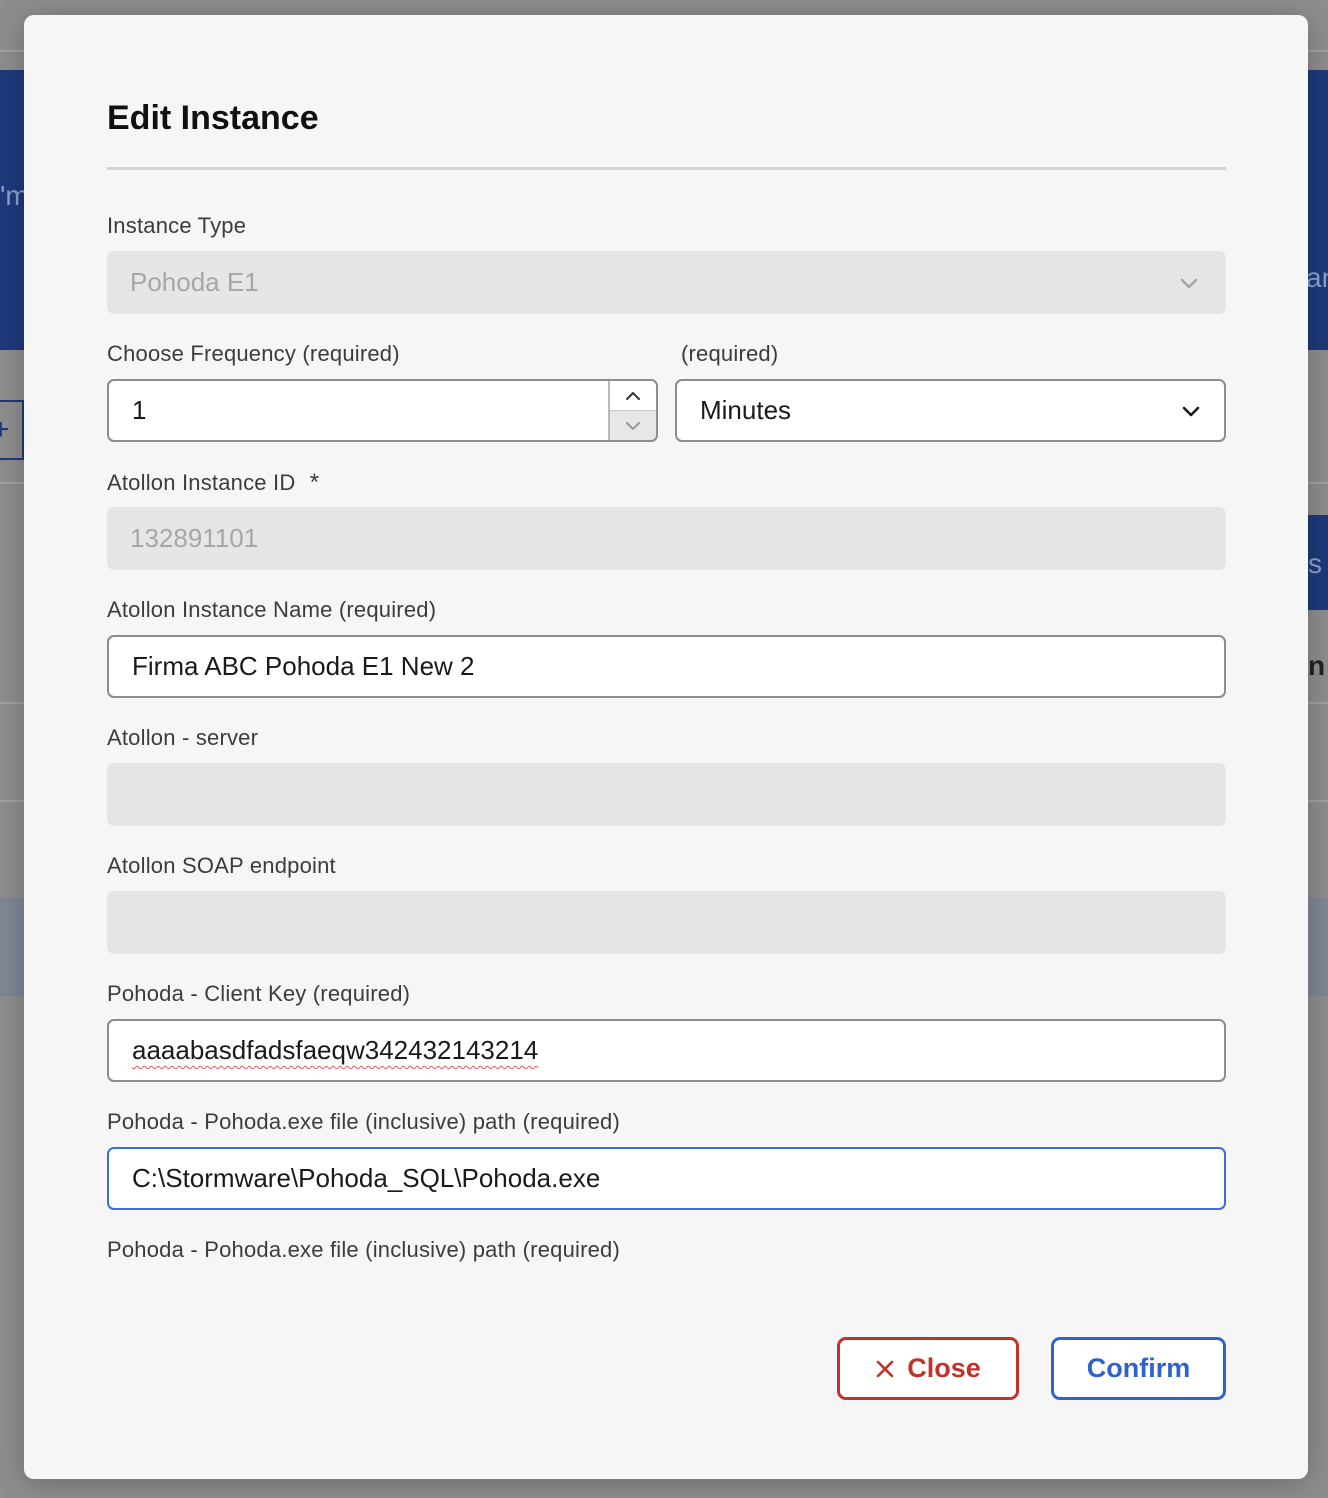 The width and height of the screenshot is (1328, 1498). Describe the element at coordinates (666, 922) in the screenshot. I see `soap-endpoint-field` at that location.